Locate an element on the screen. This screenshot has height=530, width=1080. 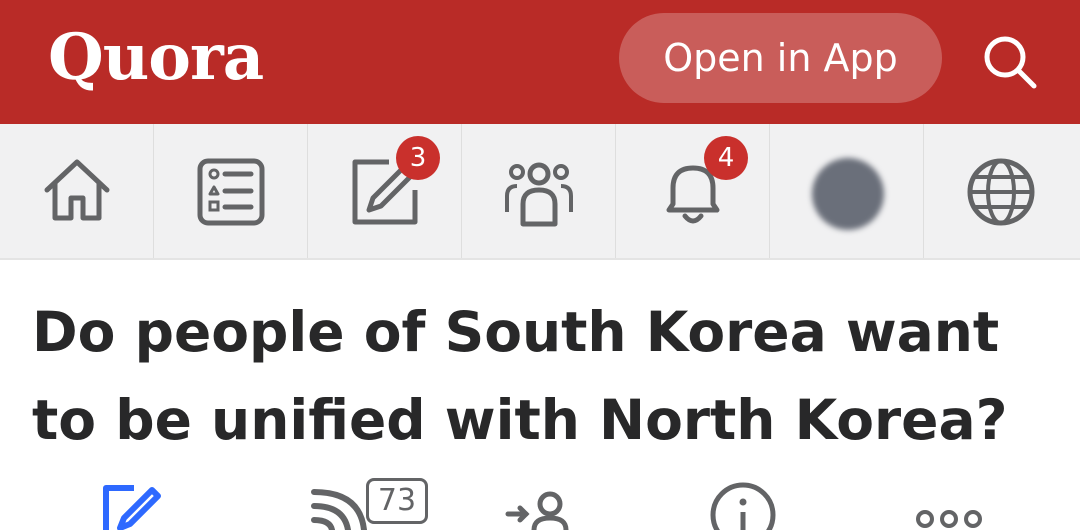
tab-languages is located at coordinates (1001, 191).